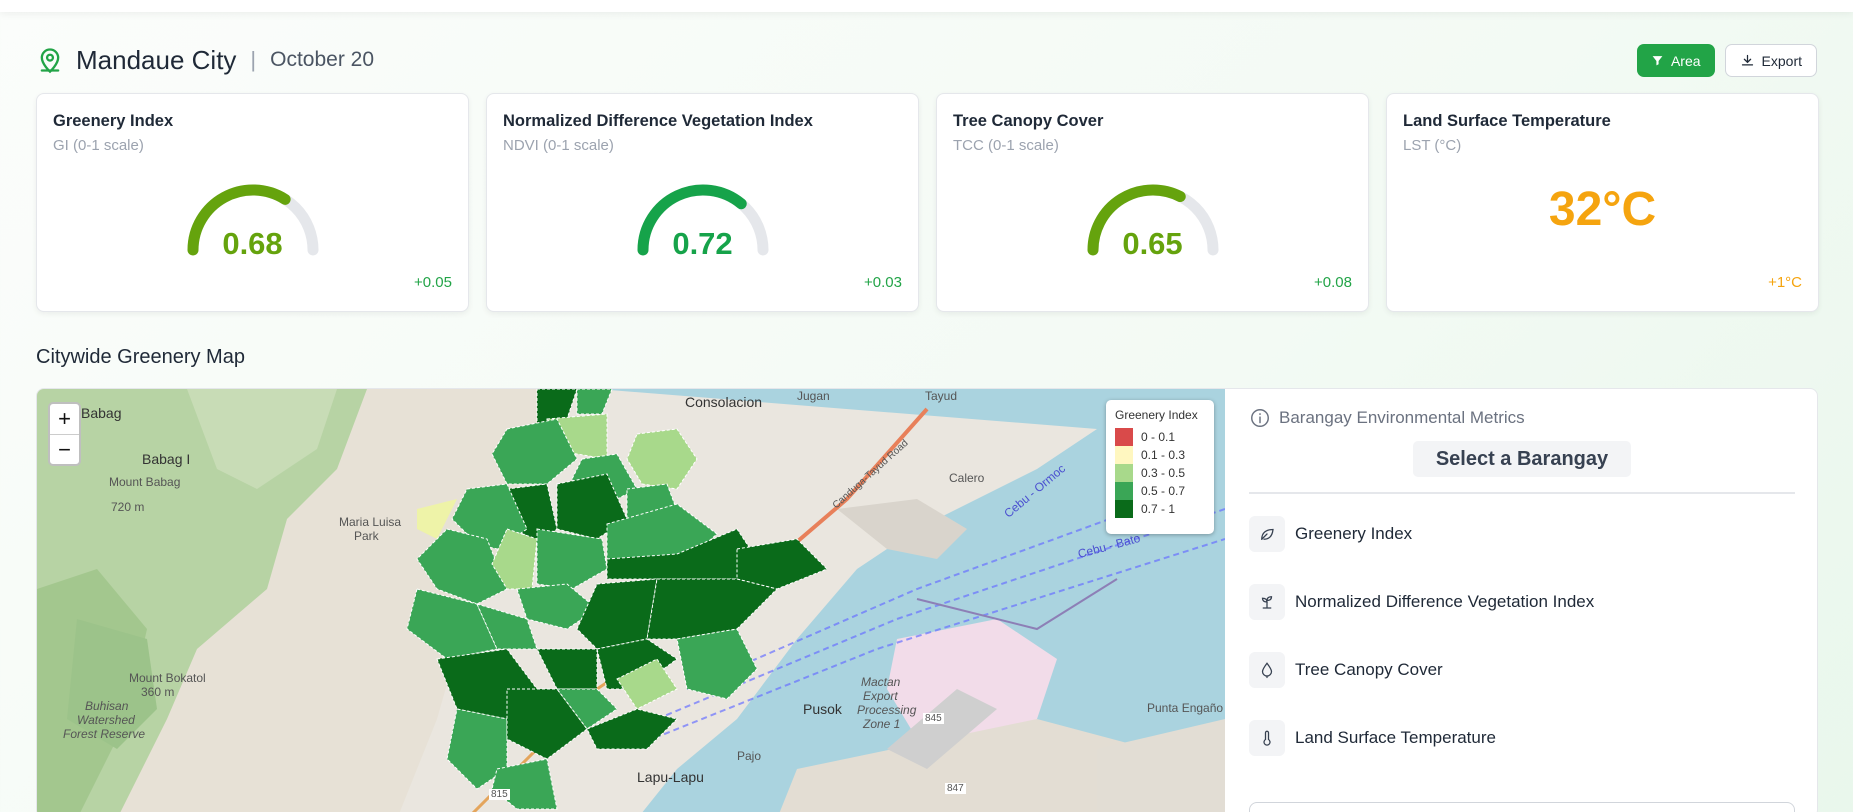 This screenshot has width=1853, height=812. What do you see at coordinates (558, 145) in the screenshot?
I see `card-subtitle: NDVI (0-1 scale)` at bounding box center [558, 145].